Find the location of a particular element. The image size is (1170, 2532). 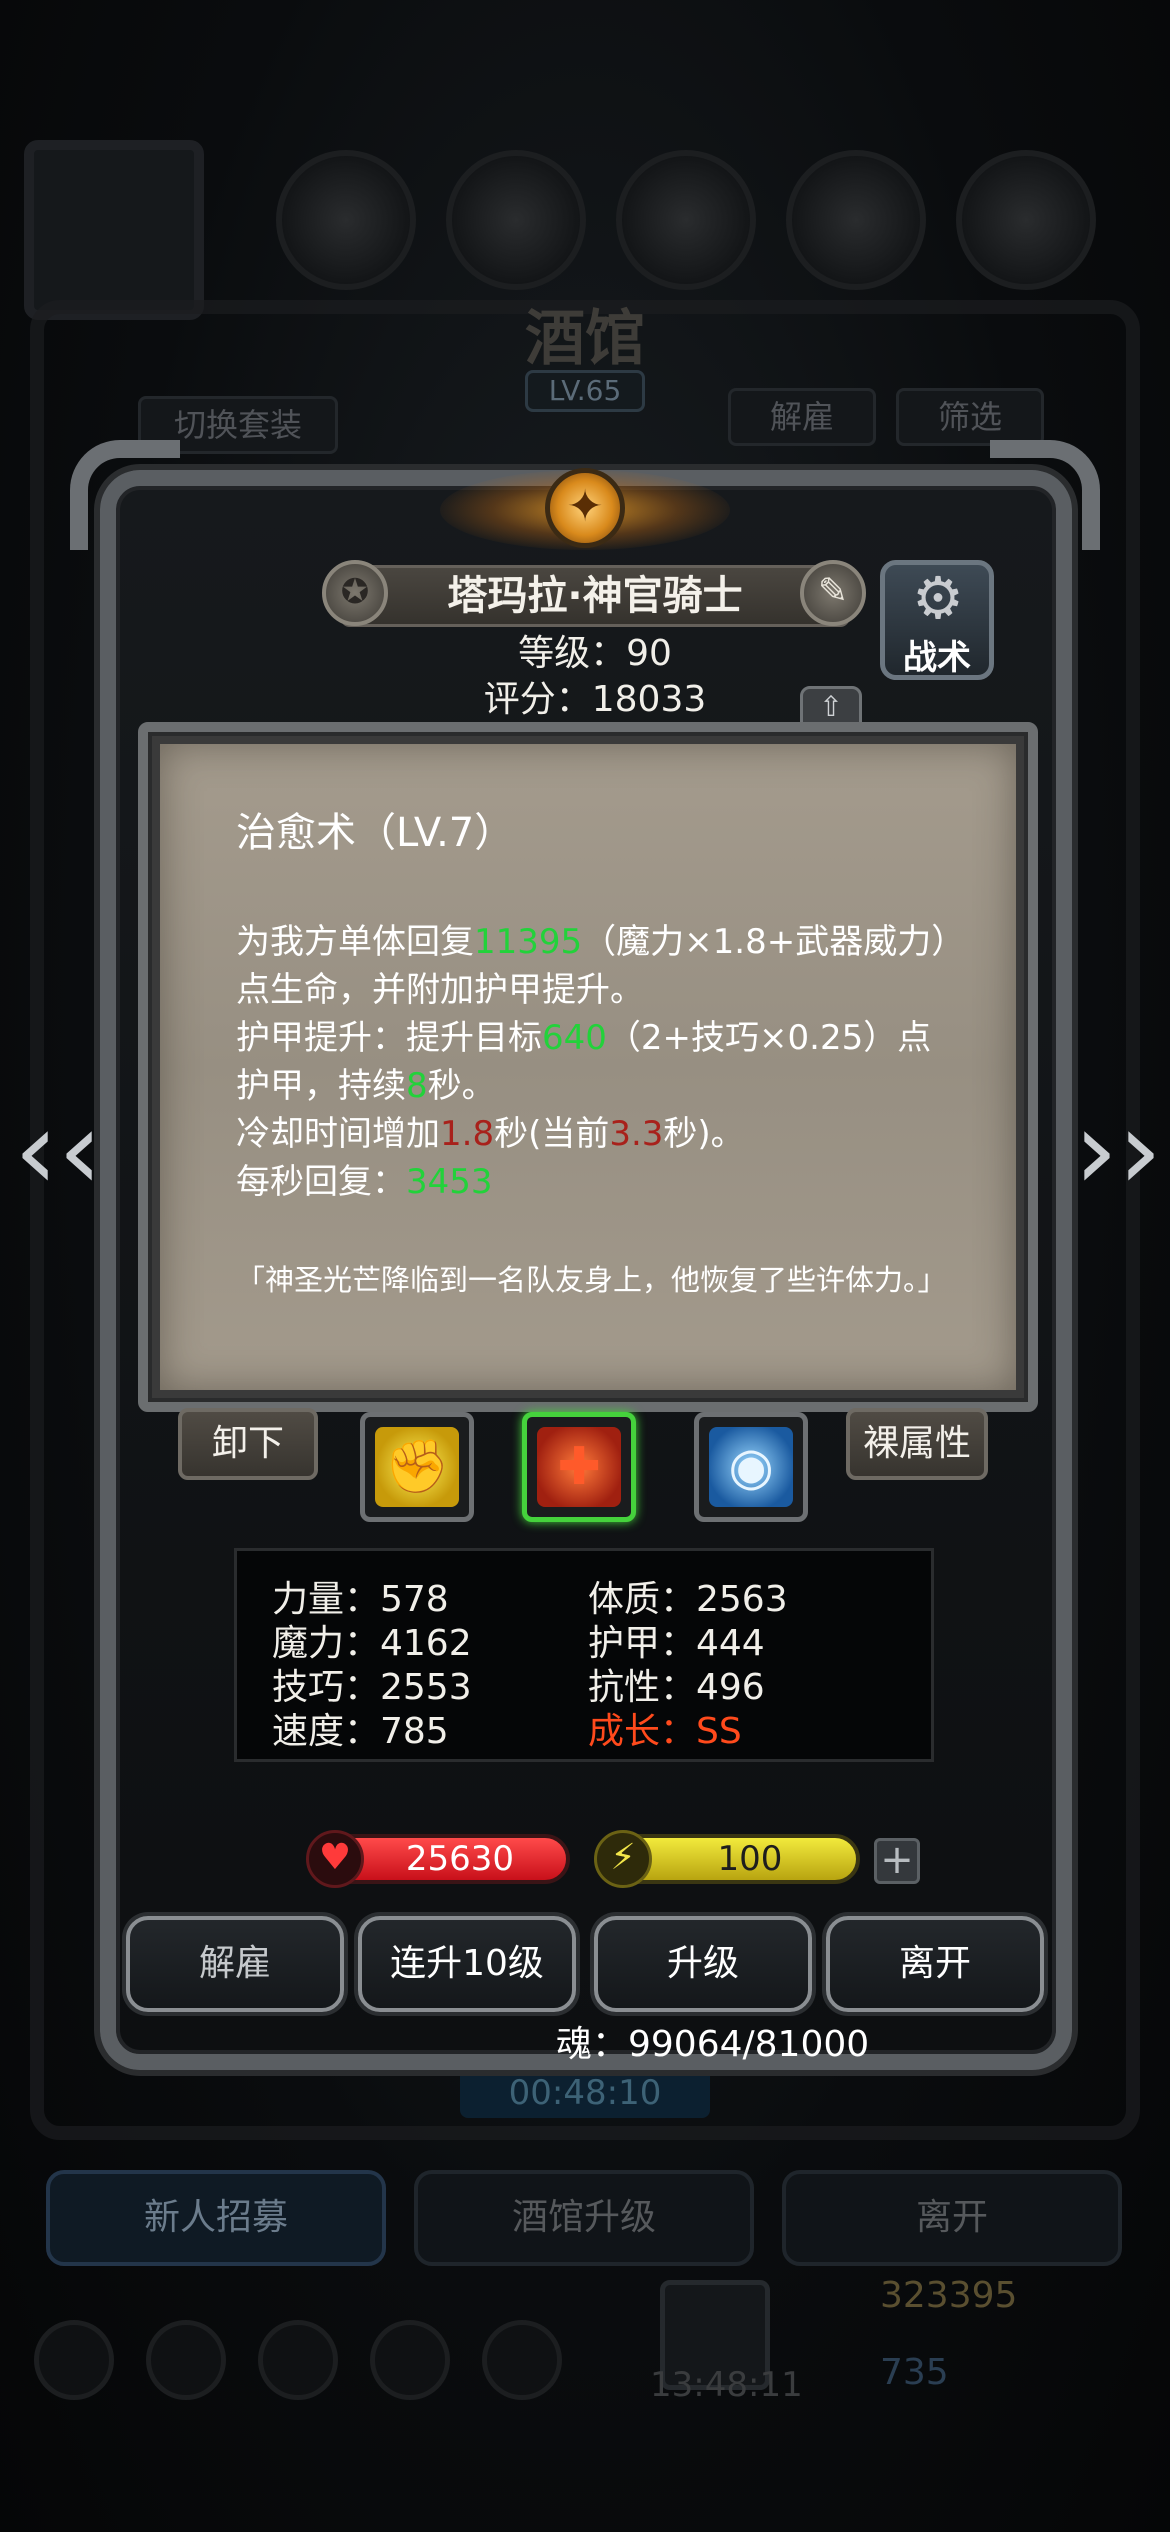

level-up-button: 升级 is located at coordinates (703, 1964).